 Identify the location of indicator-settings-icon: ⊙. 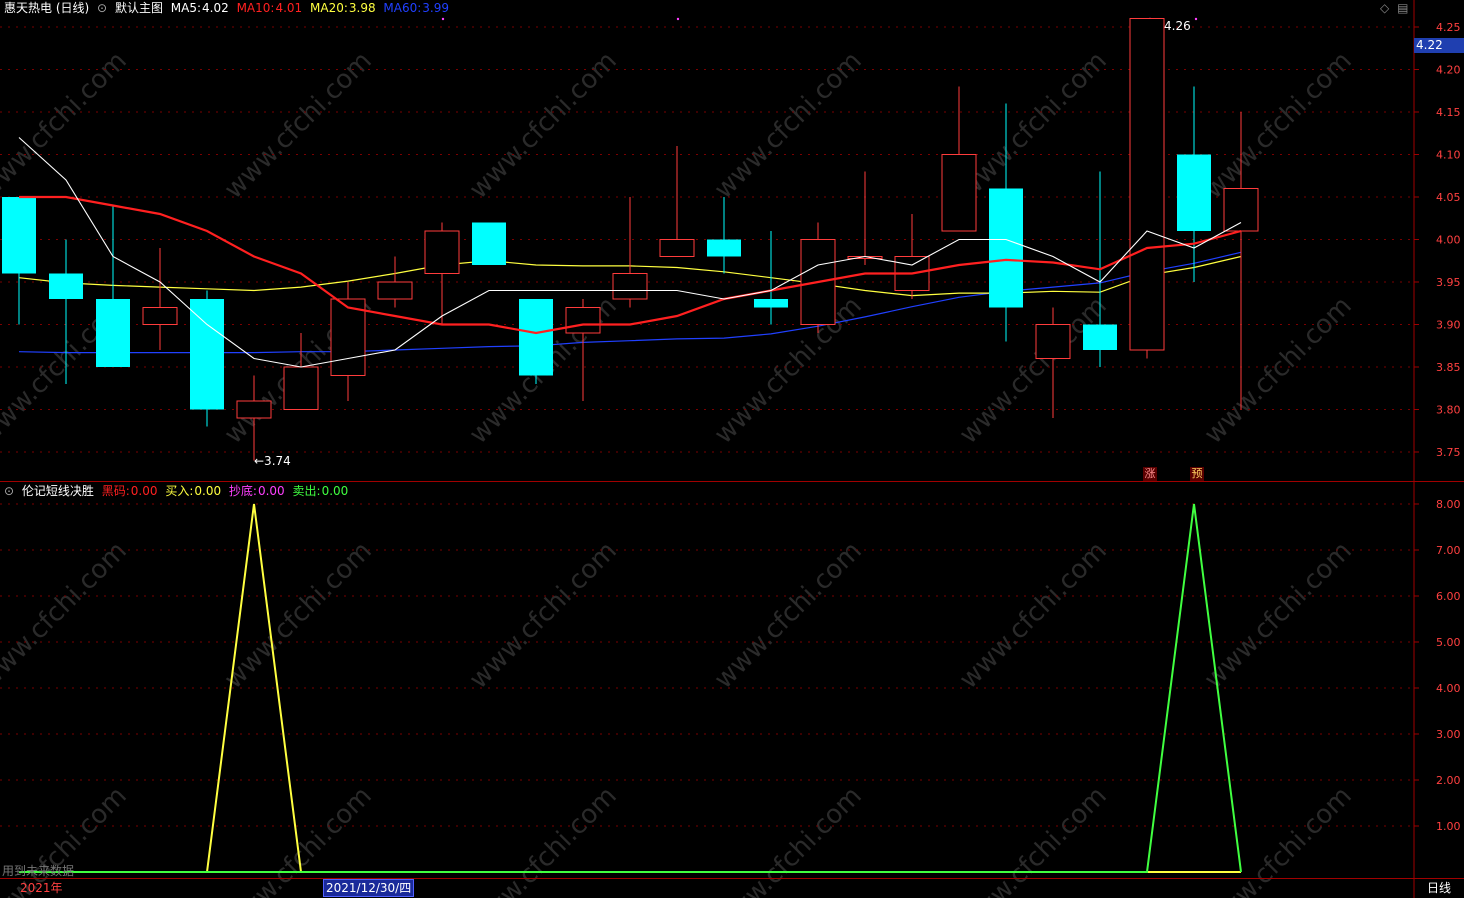
(9, 491).